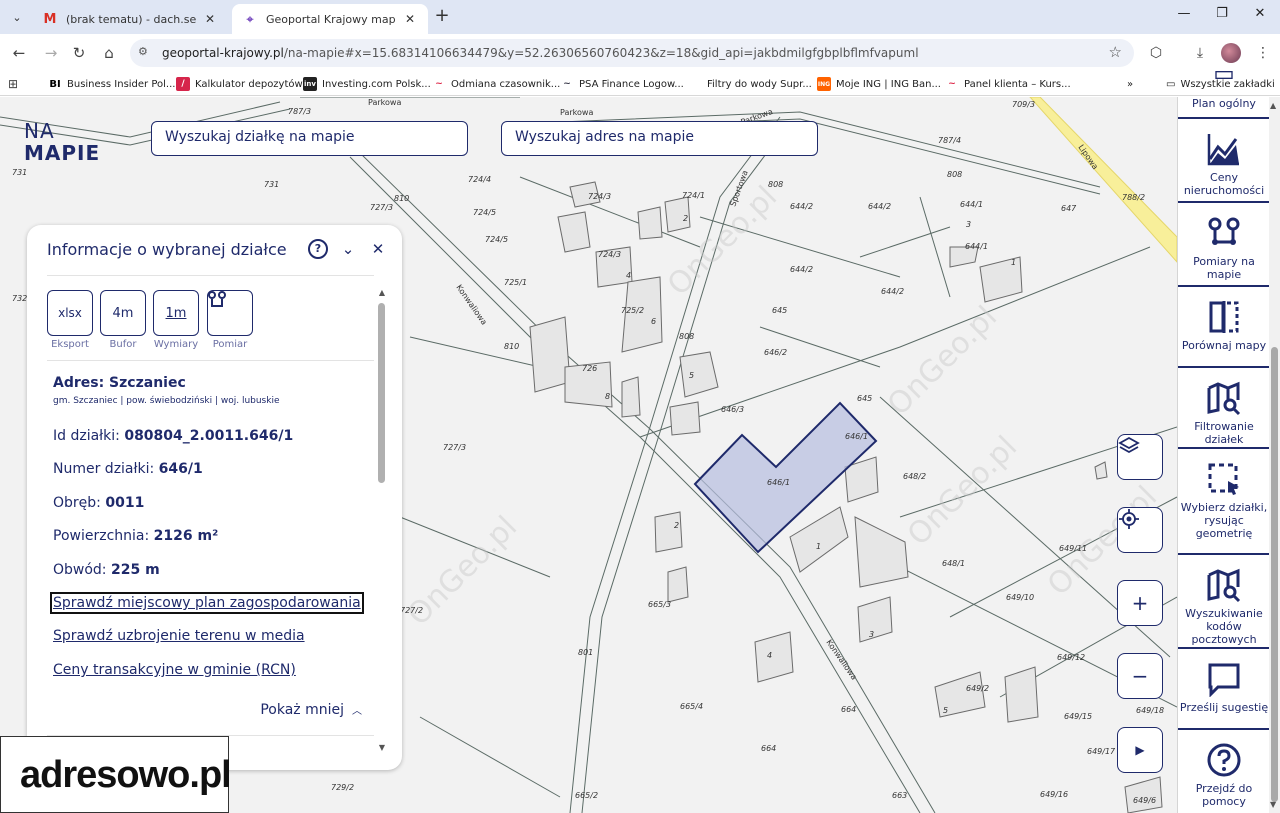 This screenshot has width=1280, height=813. What do you see at coordinates (128, 469) in the screenshot?
I see `field-plot-number: Numer działki: 646/1` at bounding box center [128, 469].